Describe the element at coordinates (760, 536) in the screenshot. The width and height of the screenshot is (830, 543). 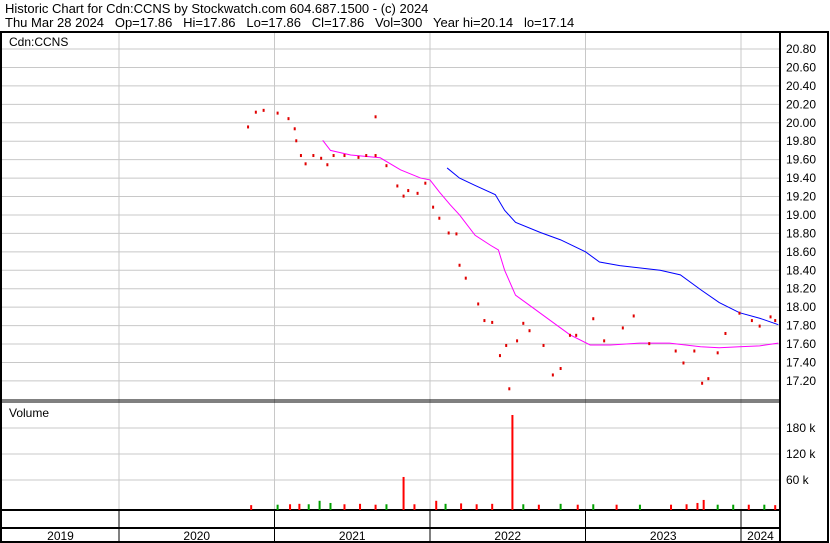
I see `year-label: 2024` at that location.